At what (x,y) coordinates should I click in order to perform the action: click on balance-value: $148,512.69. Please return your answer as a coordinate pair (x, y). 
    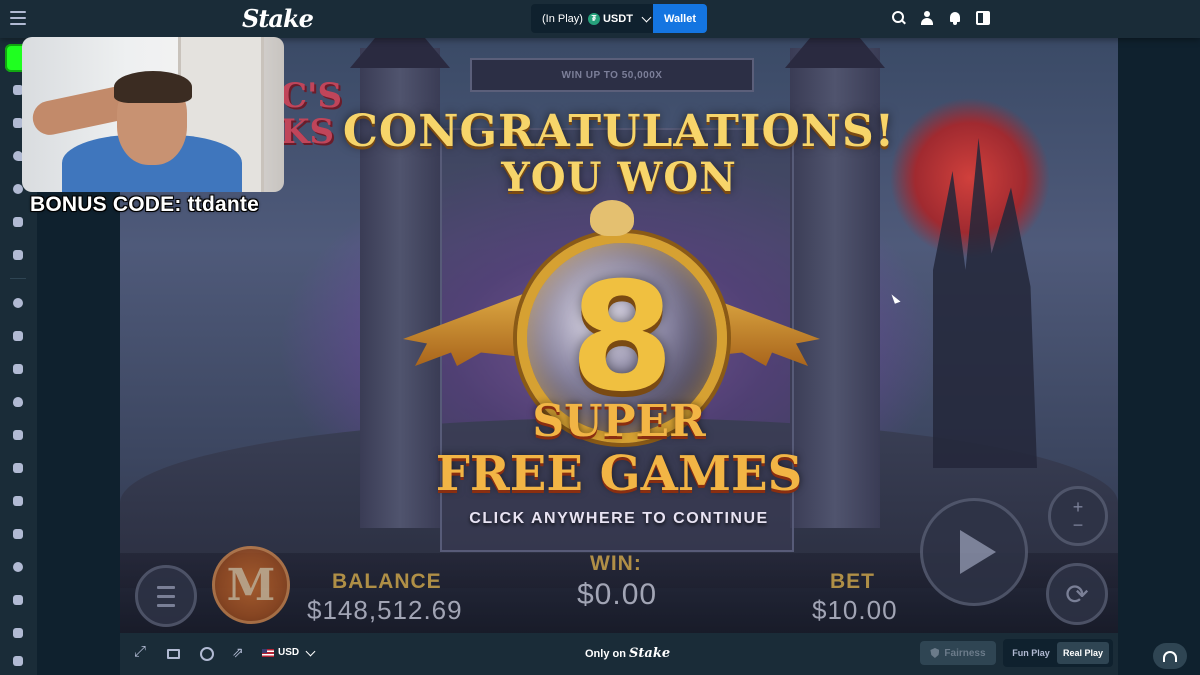
    Looking at the image, I should click on (385, 610).